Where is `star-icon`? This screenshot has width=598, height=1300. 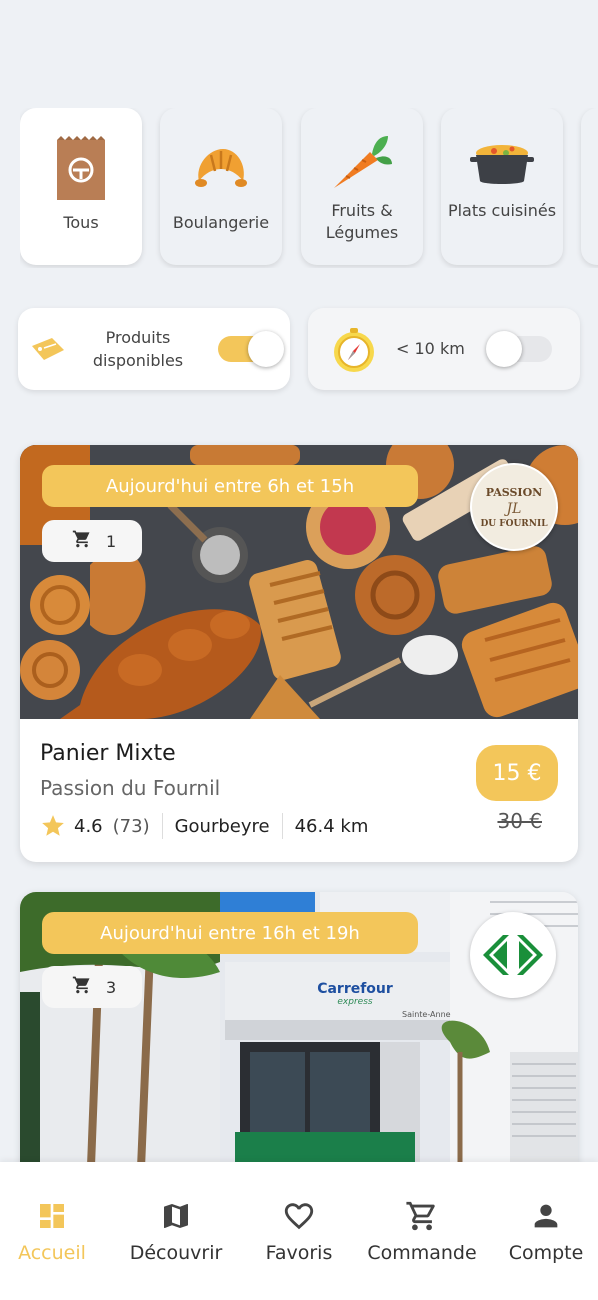
star-icon is located at coordinates (53, 826).